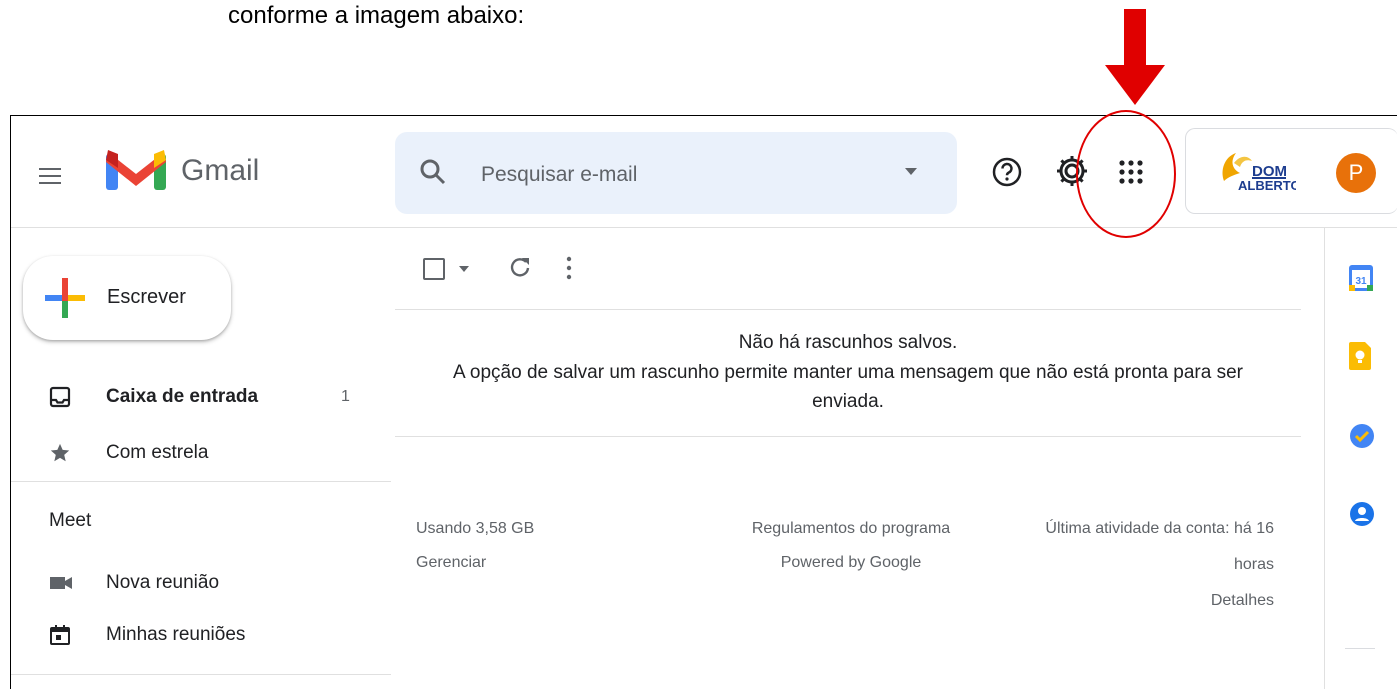 The image size is (1398, 689). I want to click on compose-button: Escrever, so click(127, 298).